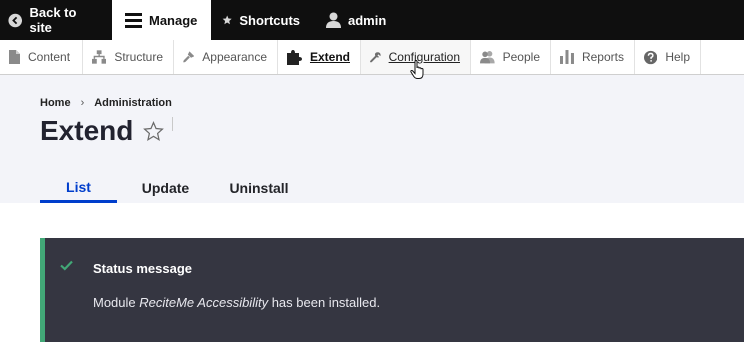 The height and width of the screenshot is (346, 744). I want to click on people-icon, so click(487, 57).